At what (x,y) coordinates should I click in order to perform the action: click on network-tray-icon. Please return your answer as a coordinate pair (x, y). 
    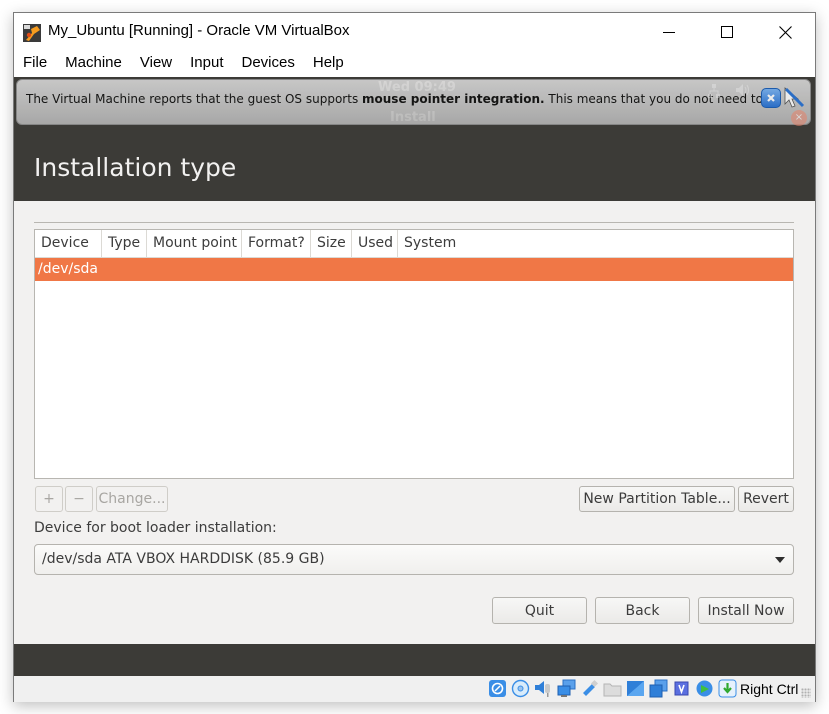
    Looking at the image, I should click on (714, 91).